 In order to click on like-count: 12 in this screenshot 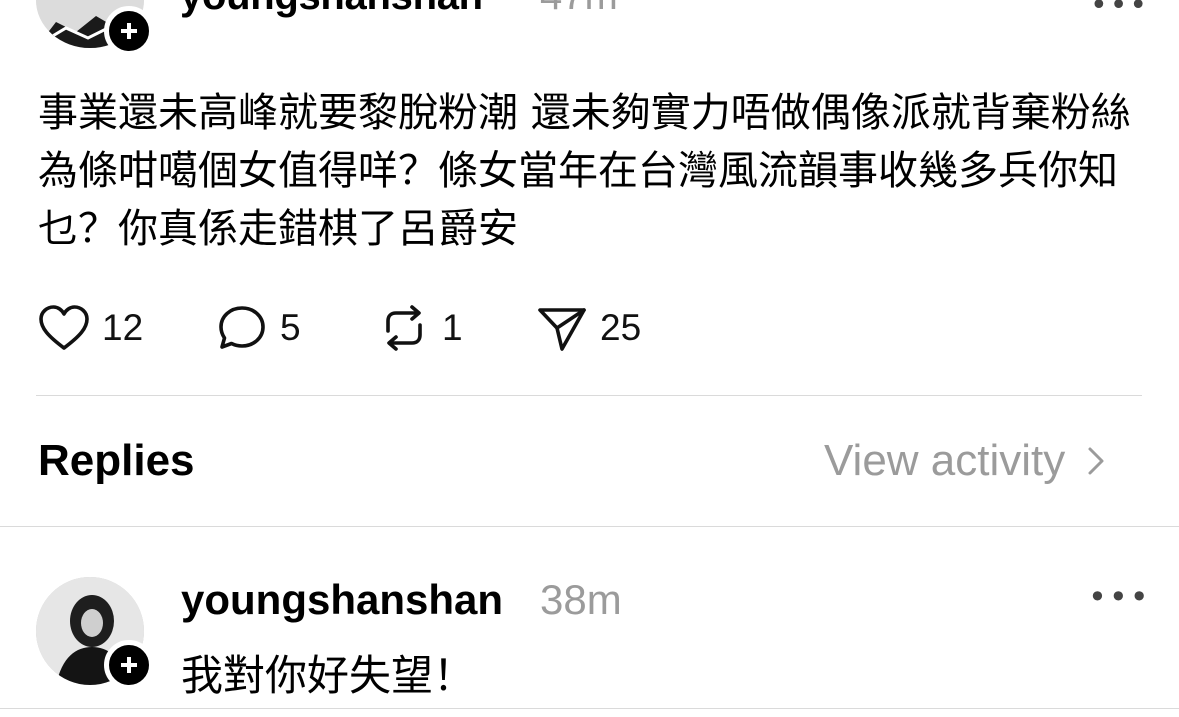, I will do `click(123, 327)`.